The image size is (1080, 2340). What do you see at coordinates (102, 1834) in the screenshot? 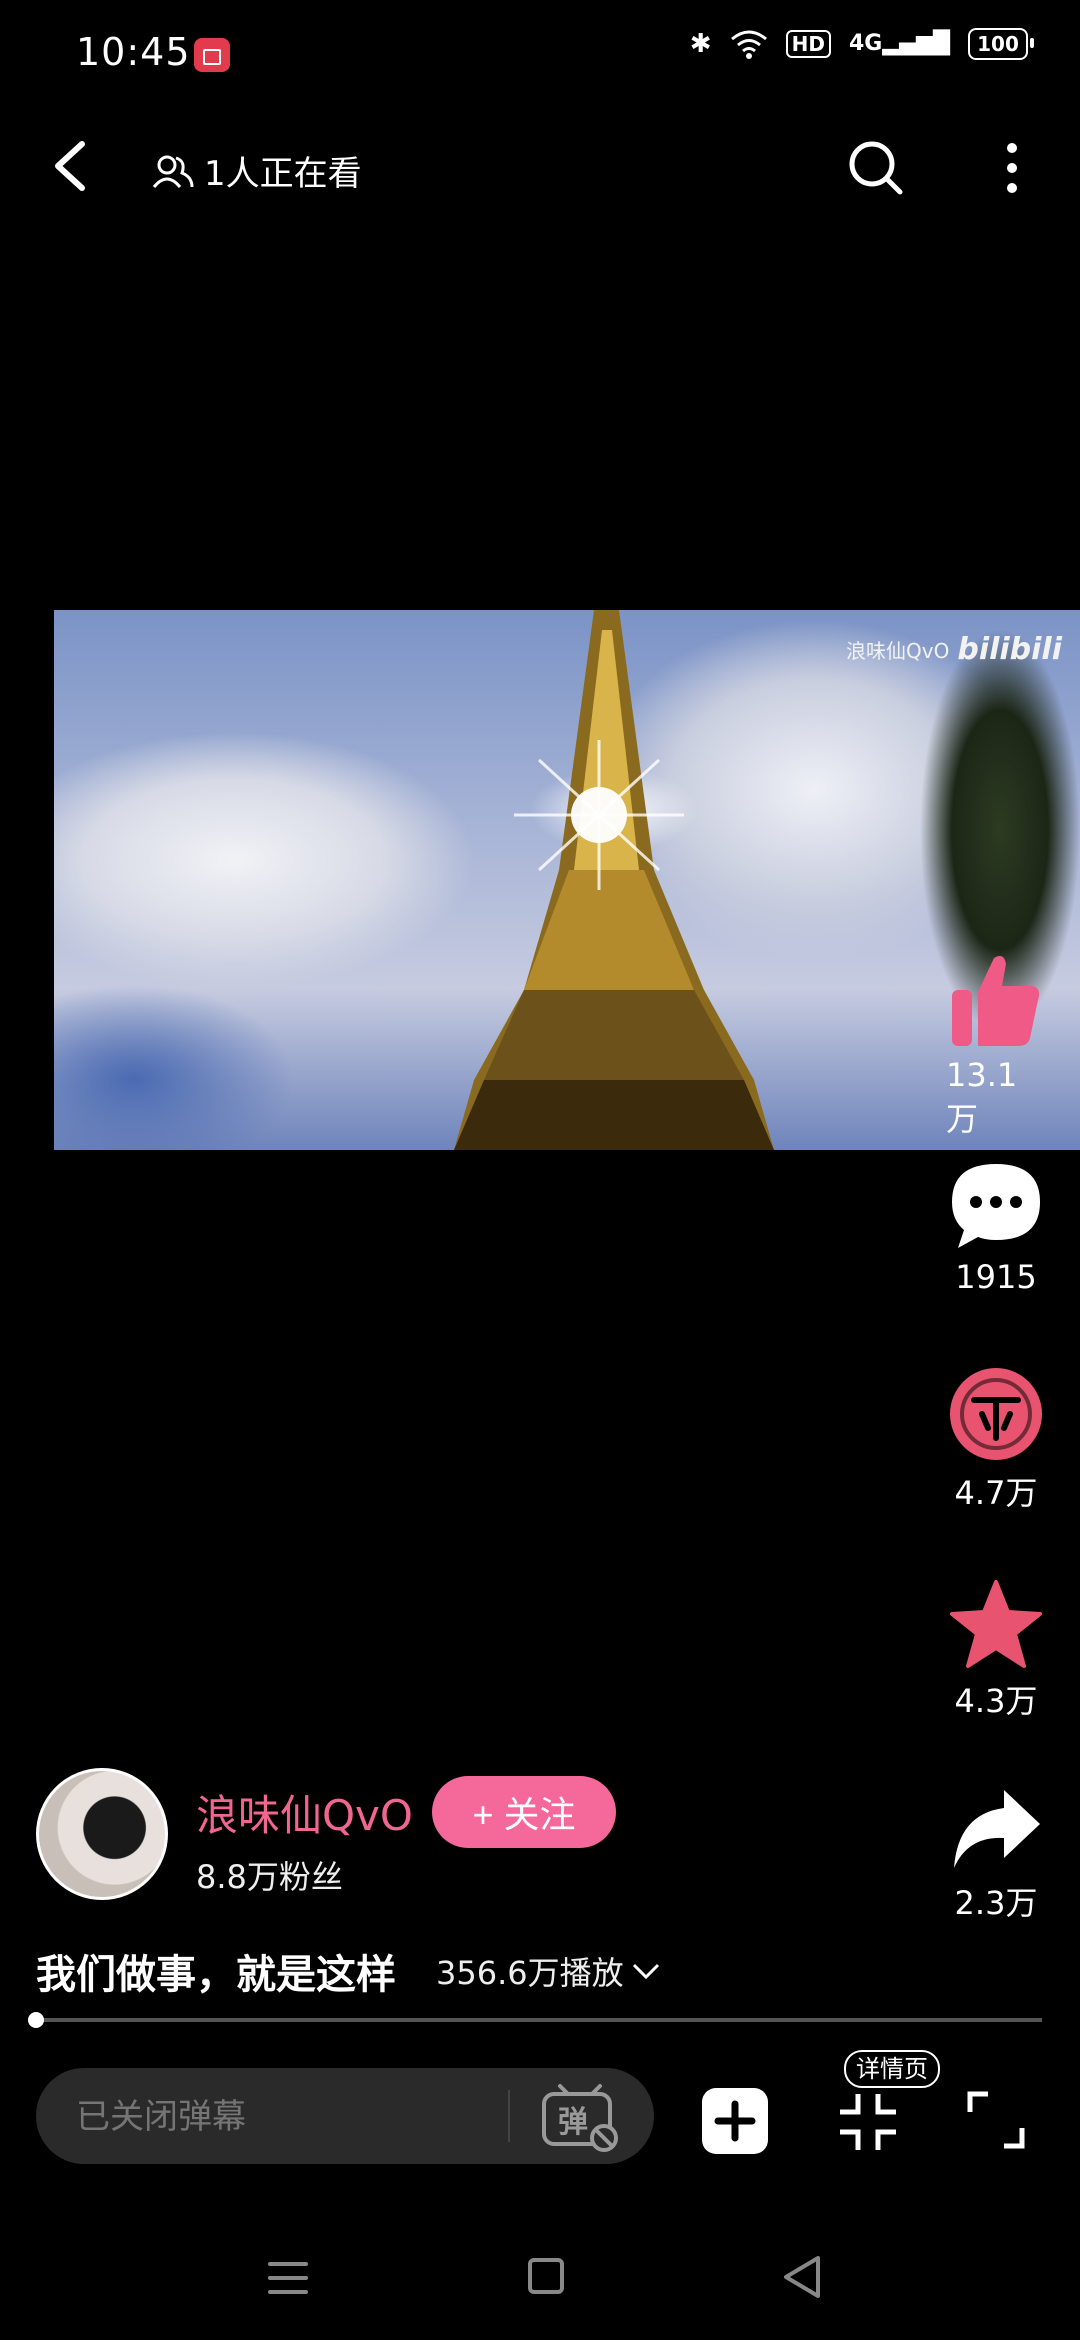
I see `avatar` at bounding box center [102, 1834].